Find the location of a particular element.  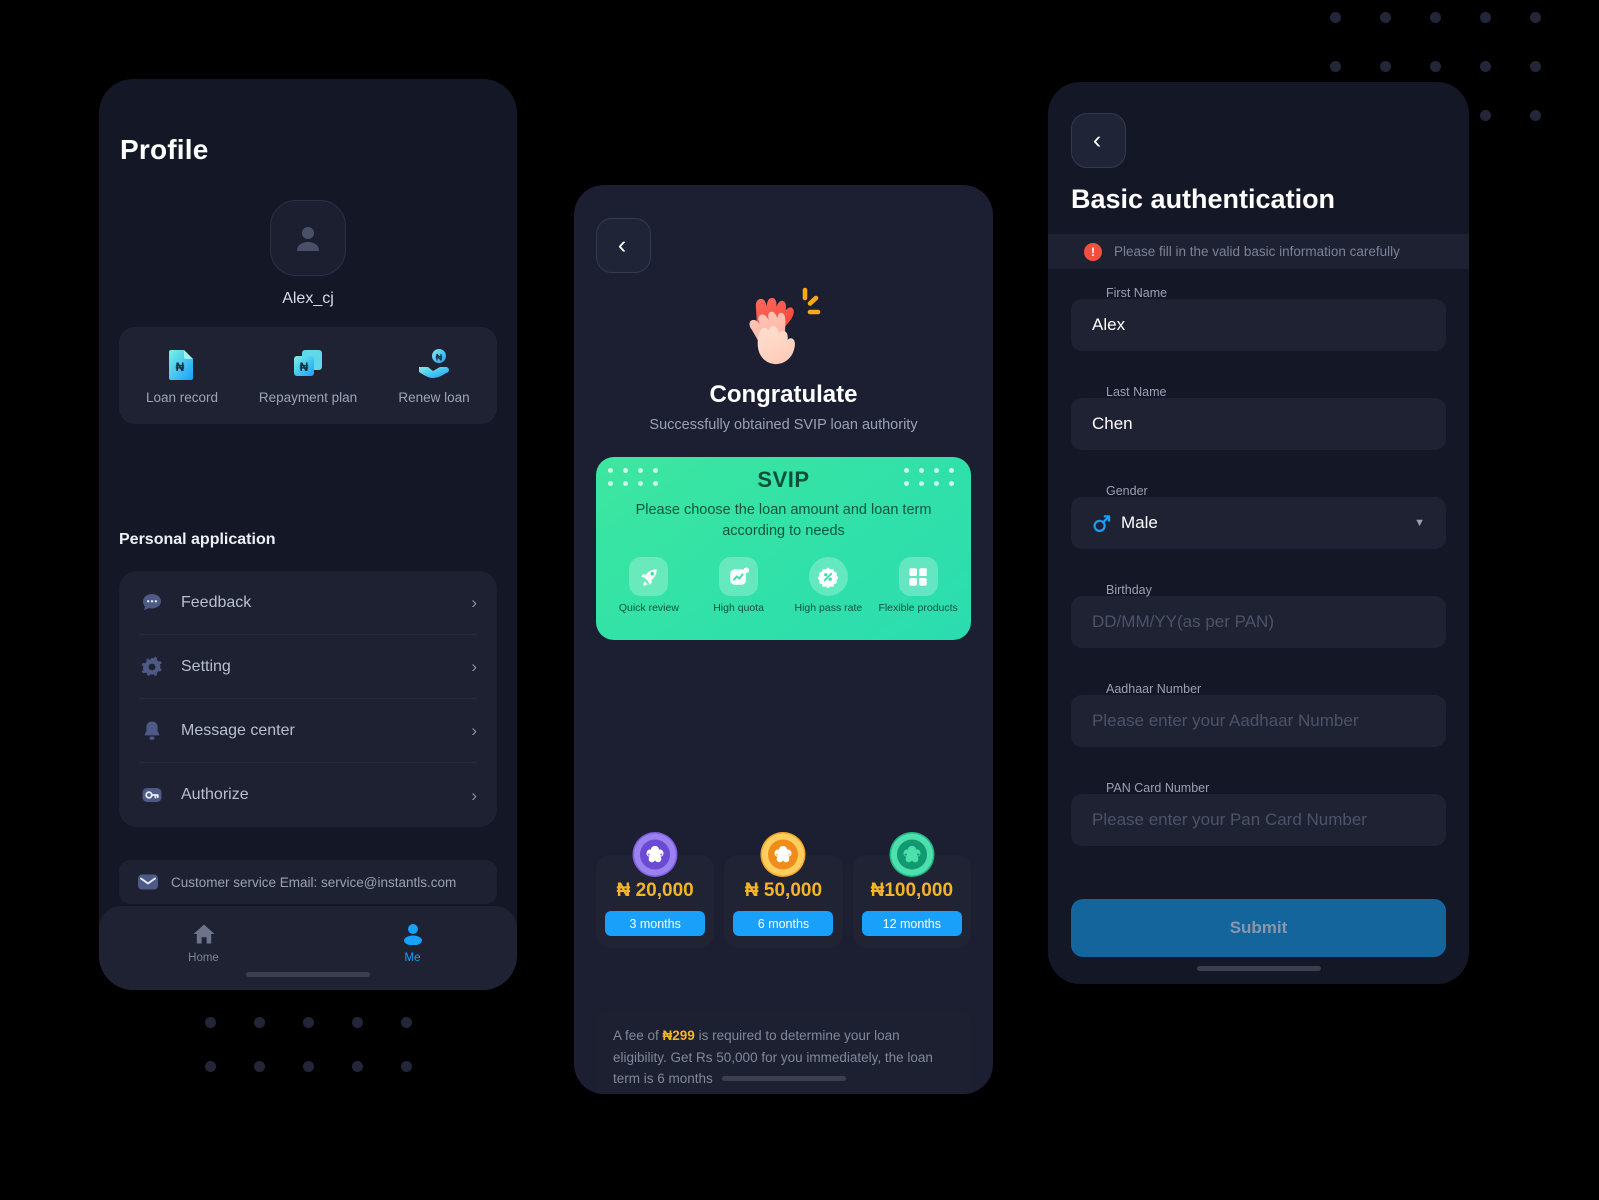

gender-select: Male ▼ is located at coordinates (1258, 523).